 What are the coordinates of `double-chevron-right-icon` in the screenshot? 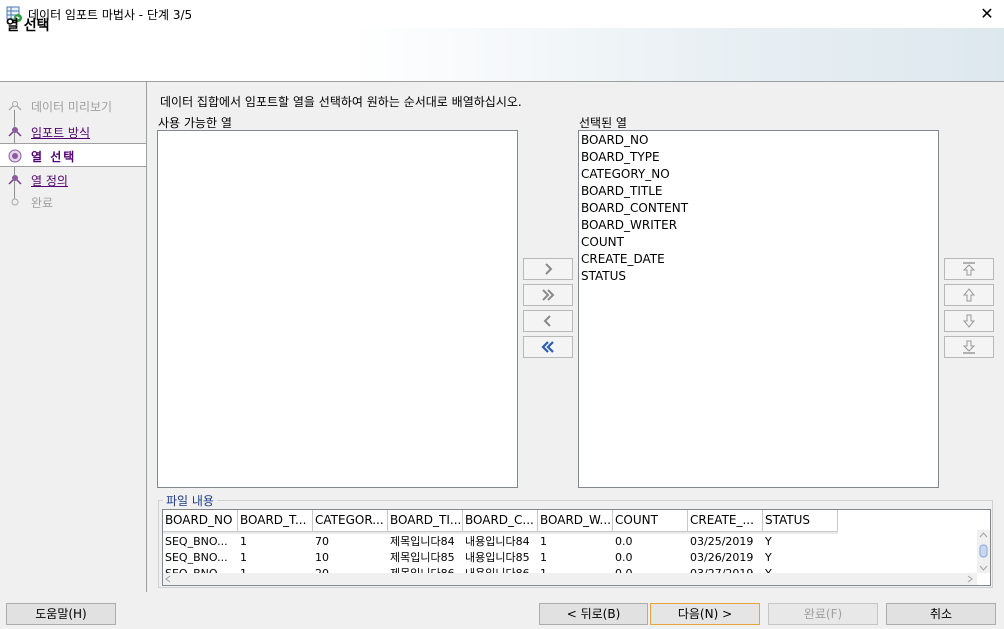 It's located at (548, 295).